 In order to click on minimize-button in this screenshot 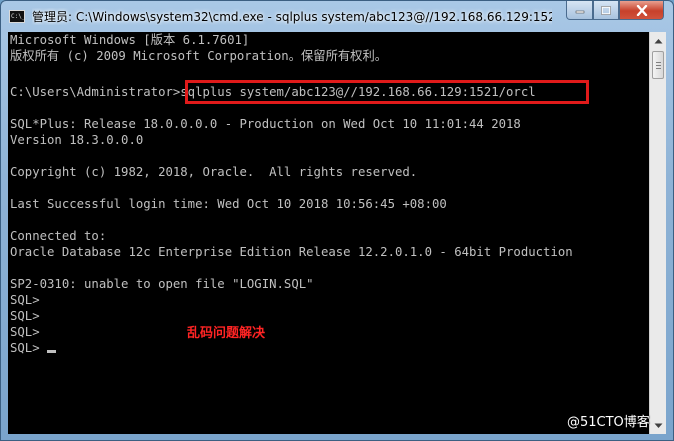, I will do `click(579, 10)`.